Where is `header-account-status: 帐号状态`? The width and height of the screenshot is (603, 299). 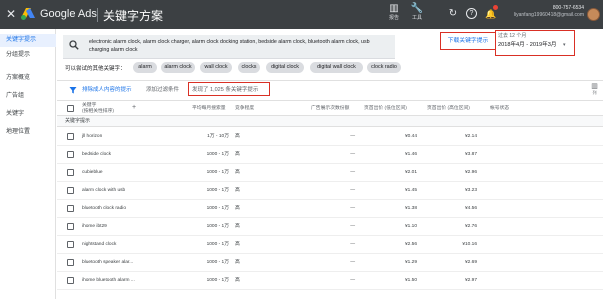 header-account-status: 帐号状态 is located at coordinates (499, 109).